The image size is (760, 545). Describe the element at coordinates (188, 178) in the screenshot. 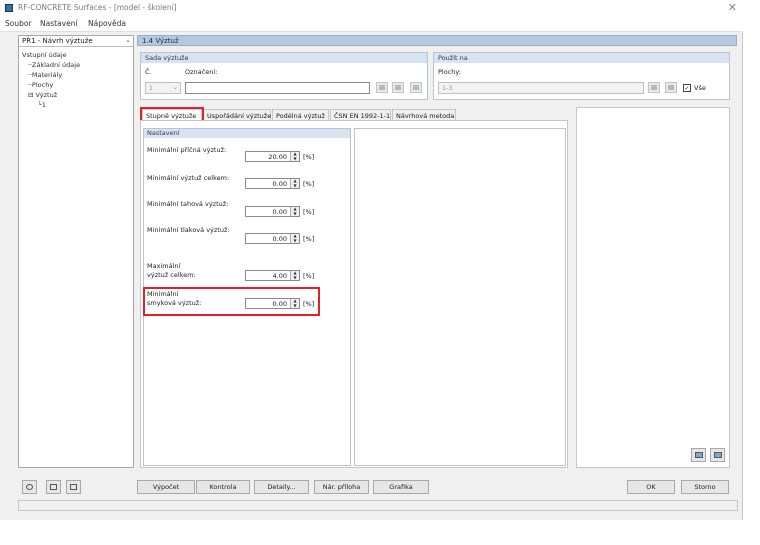

I see `min-total-label: Minimální výztuž celkem:` at that location.